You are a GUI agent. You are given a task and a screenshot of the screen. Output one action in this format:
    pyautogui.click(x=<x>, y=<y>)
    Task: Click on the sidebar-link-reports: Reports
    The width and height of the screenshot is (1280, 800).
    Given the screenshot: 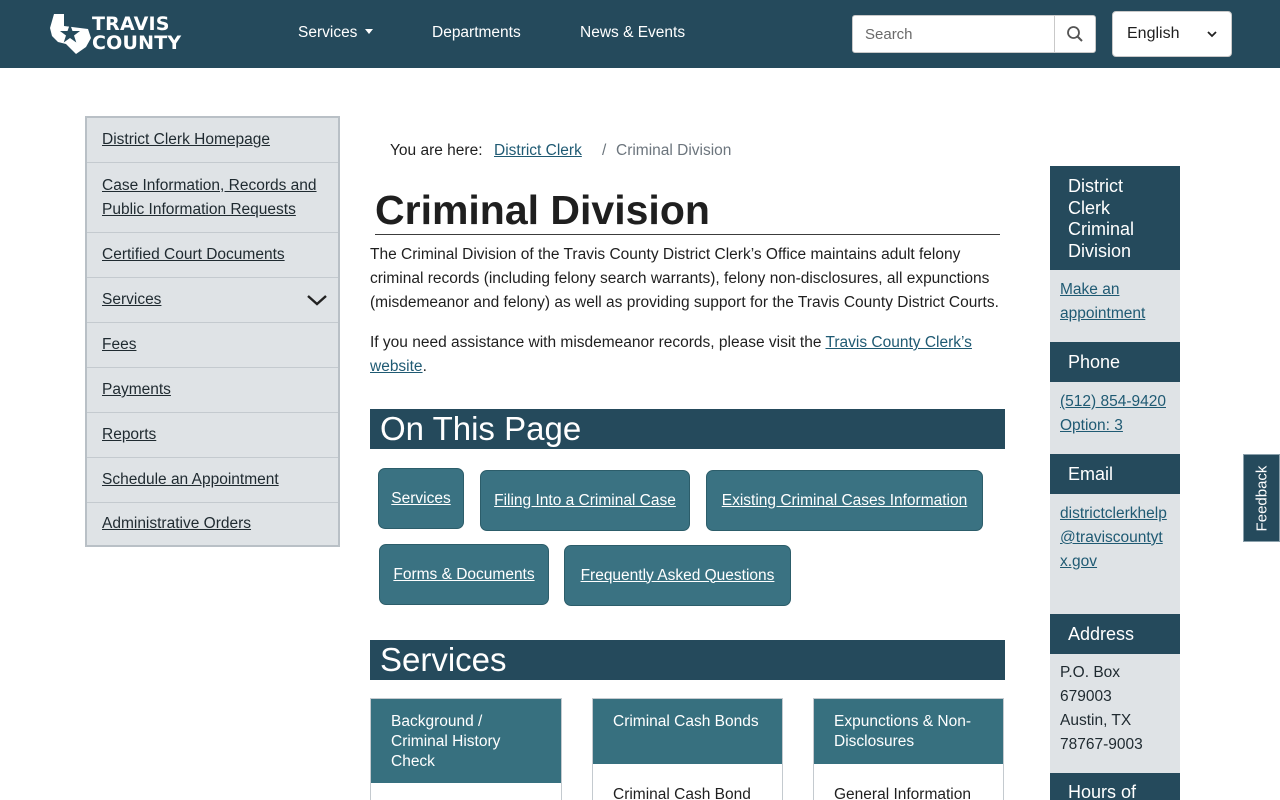 What is the action you would take?
    pyautogui.click(x=129, y=435)
    